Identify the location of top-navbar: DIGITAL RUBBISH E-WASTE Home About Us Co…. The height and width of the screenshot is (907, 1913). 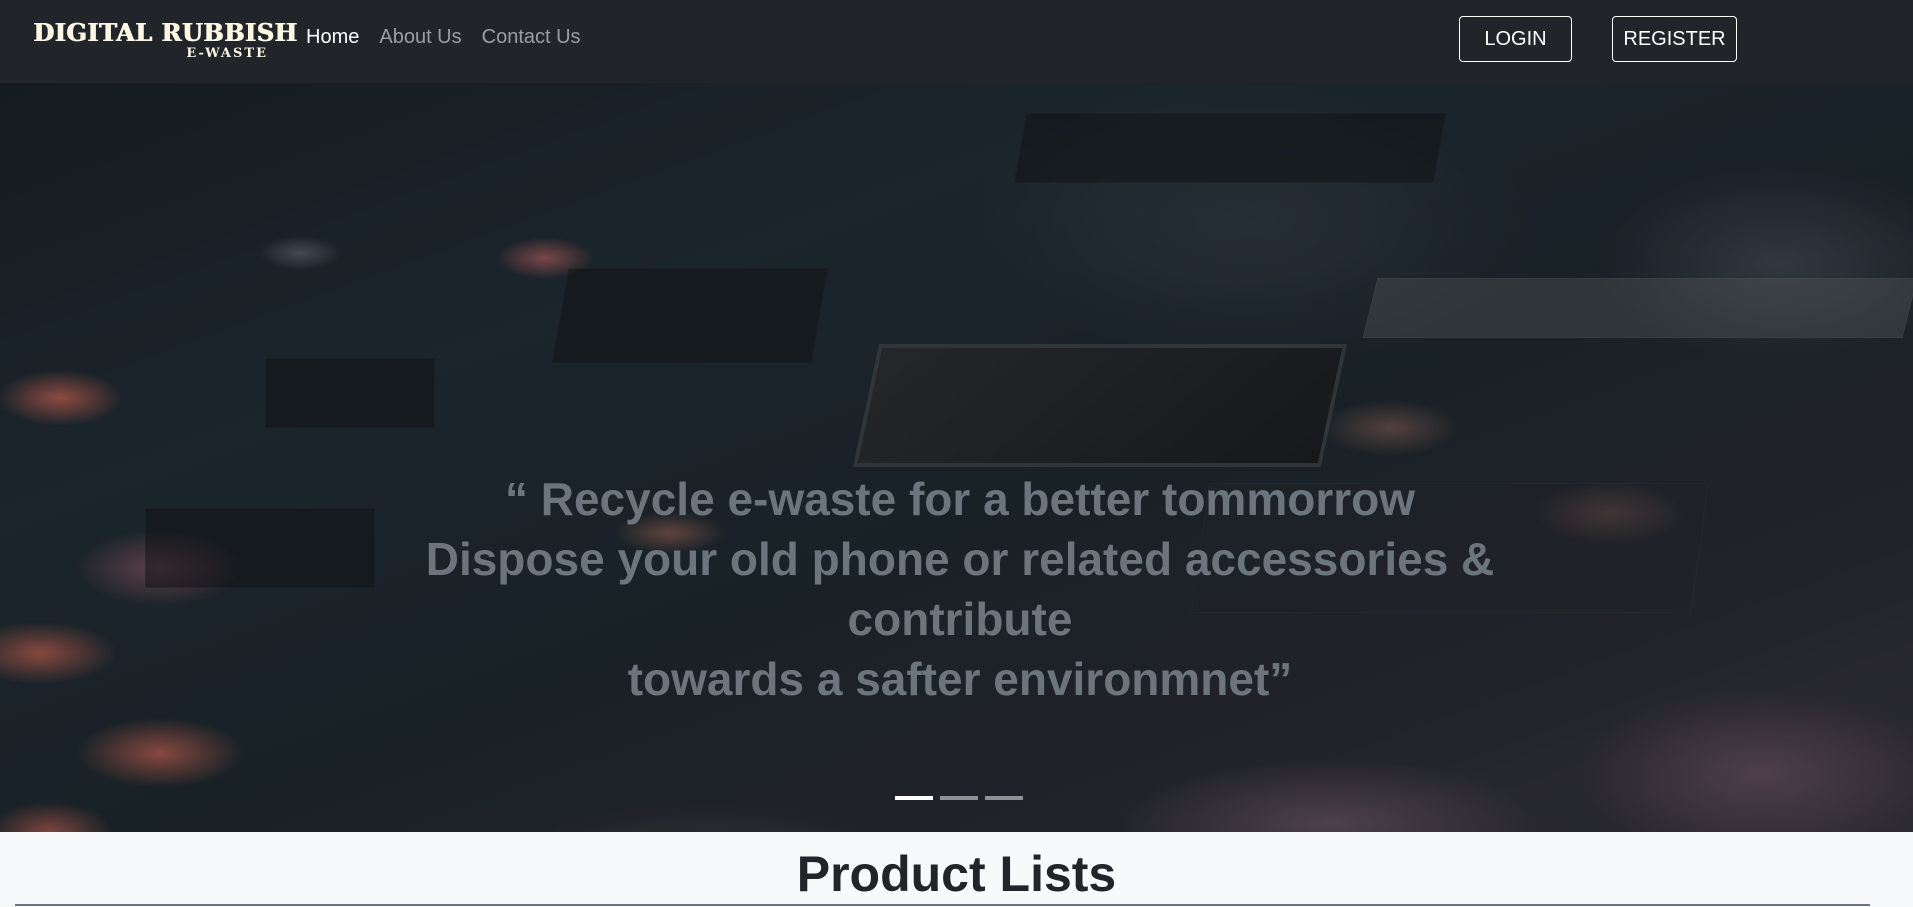
(956, 41).